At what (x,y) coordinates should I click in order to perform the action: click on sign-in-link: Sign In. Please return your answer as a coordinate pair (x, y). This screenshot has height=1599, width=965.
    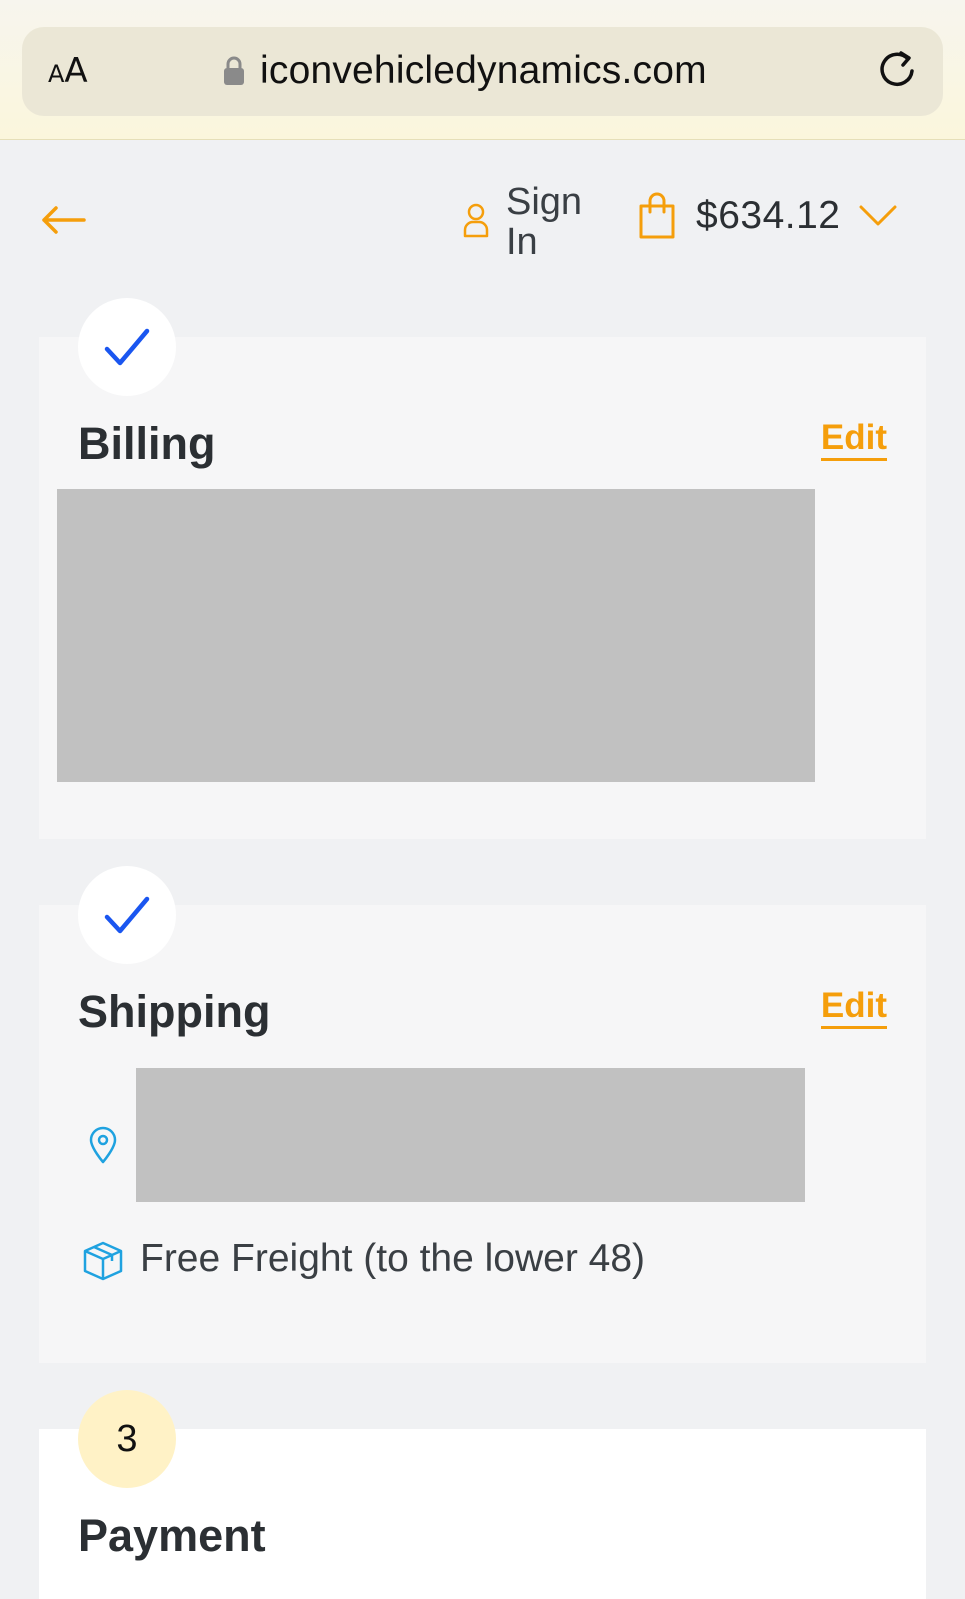
    Looking at the image, I should click on (529, 222).